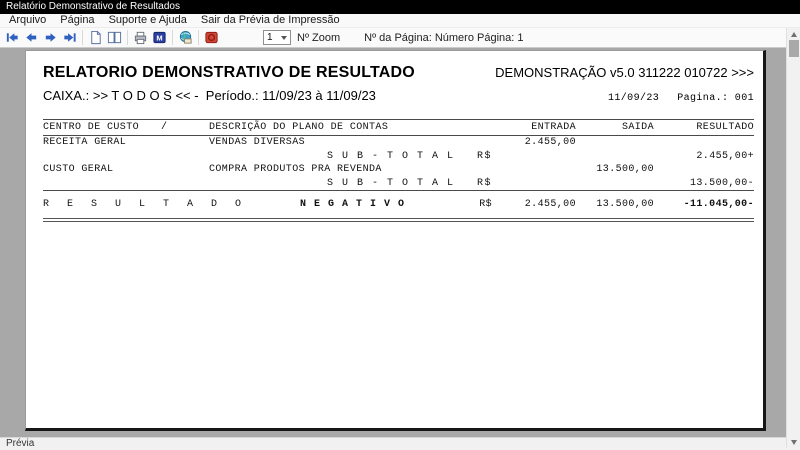  I want to click on report-date-page: 11/09/23 Pagina.: 001, so click(681, 98).